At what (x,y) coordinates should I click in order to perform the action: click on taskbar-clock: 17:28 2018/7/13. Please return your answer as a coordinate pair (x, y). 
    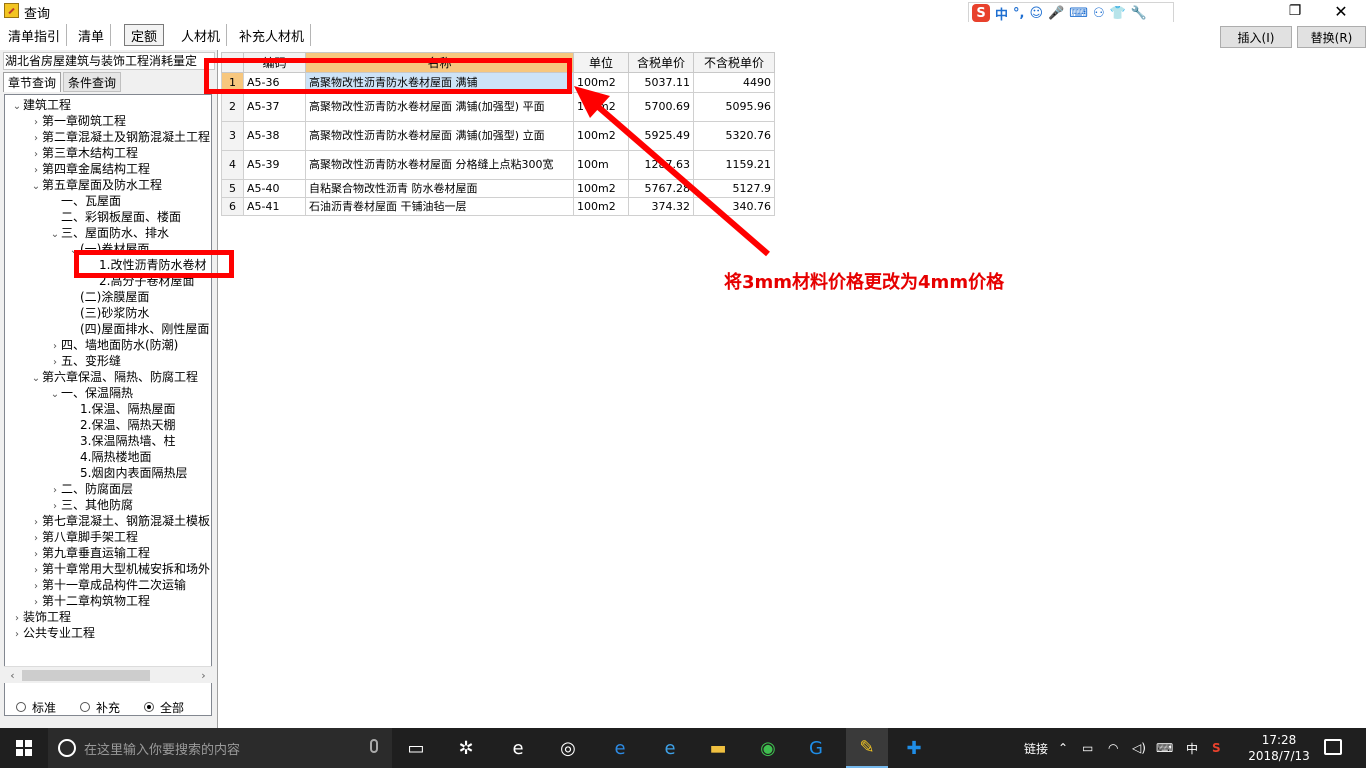
    Looking at the image, I should click on (1279, 748).